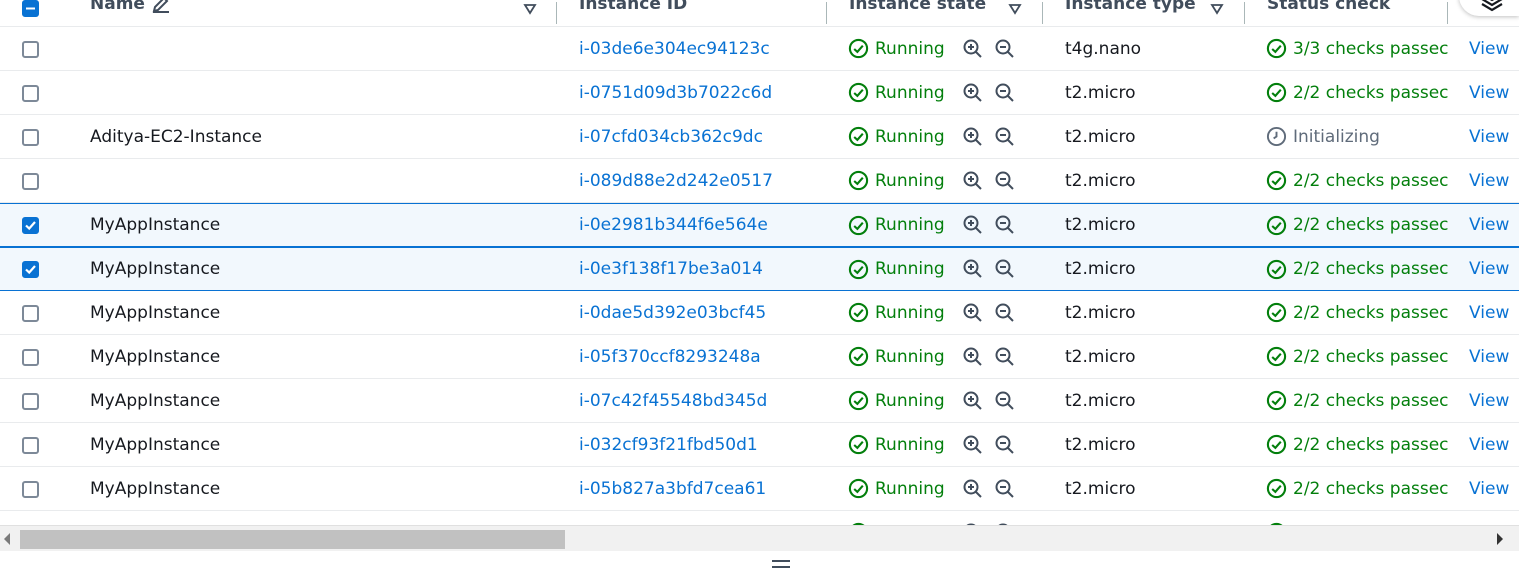 The width and height of the screenshot is (1519, 568). I want to click on instance-id-link: i-089d88e2d242e0517, so click(676, 180).